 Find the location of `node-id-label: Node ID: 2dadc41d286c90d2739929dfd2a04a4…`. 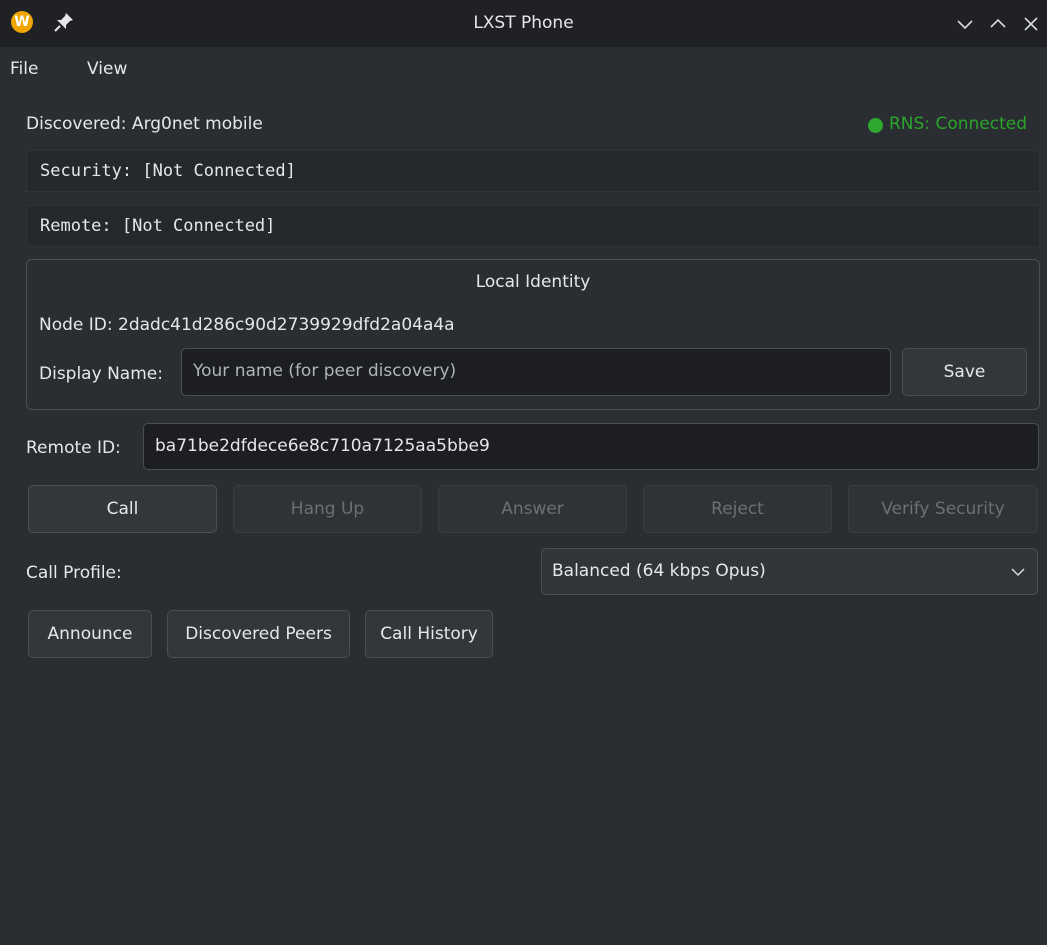

node-id-label: Node ID: 2dadc41d286c90d2739929dfd2a04a4… is located at coordinates (247, 325).